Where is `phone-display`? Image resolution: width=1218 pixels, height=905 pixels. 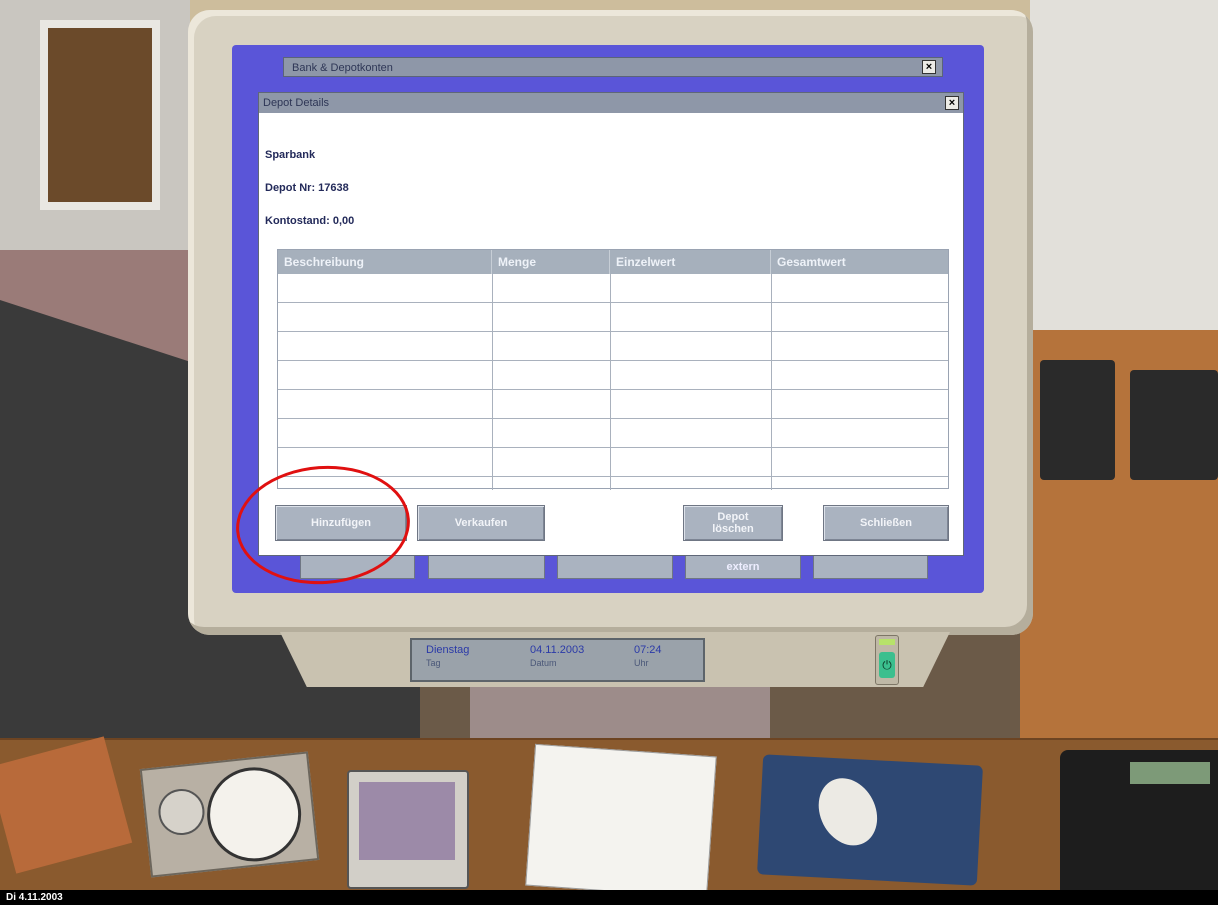 phone-display is located at coordinates (1170, 773).